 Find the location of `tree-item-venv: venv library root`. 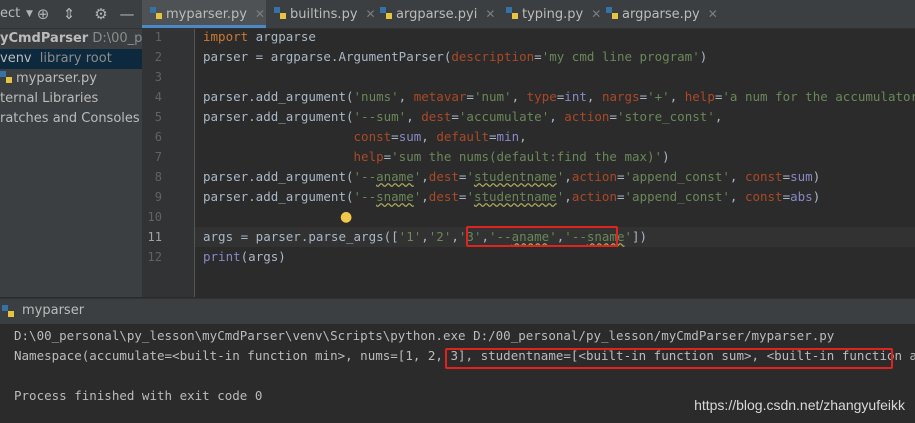

tree-item-venv: venv library root is located at coordinates (71, 59).